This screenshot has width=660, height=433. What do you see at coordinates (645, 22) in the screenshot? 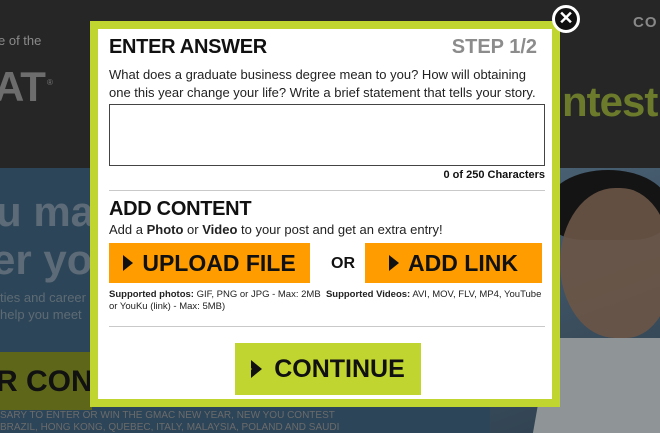
I see `background-nav-item: CO` at bounding box center [645, 22].